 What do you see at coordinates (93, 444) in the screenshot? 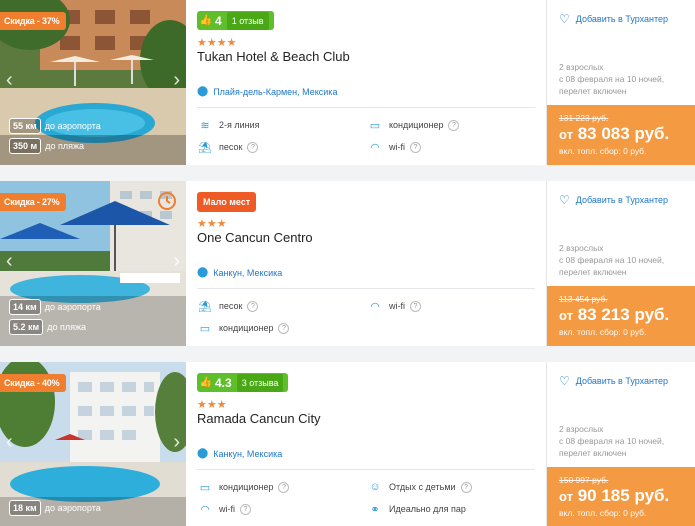
I see `hotel-photo: Скидка - 40% ‹ › 18 км до аэропорта` at bounding box center [93, 444].